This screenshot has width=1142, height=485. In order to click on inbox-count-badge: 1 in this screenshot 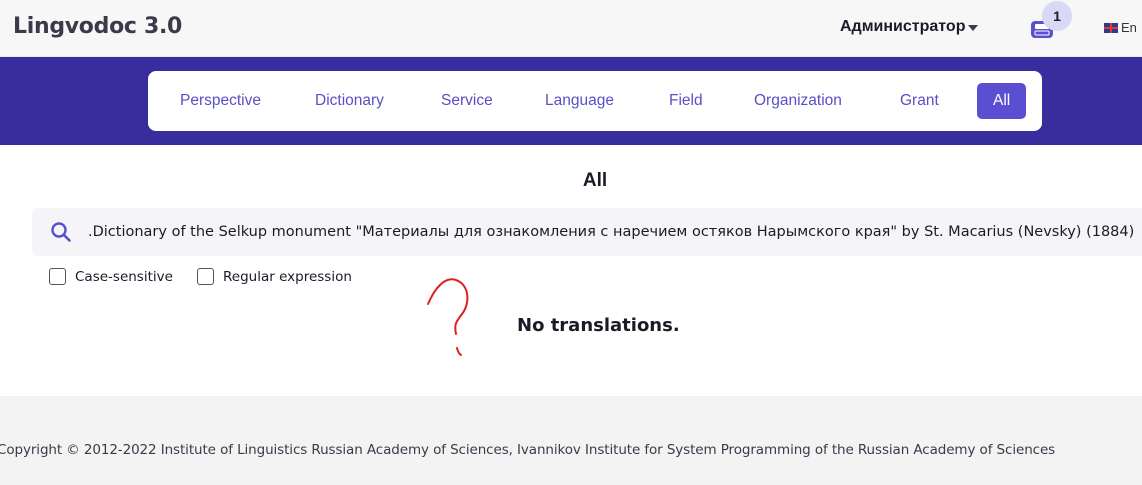, I will do `click(1057, 16)`.